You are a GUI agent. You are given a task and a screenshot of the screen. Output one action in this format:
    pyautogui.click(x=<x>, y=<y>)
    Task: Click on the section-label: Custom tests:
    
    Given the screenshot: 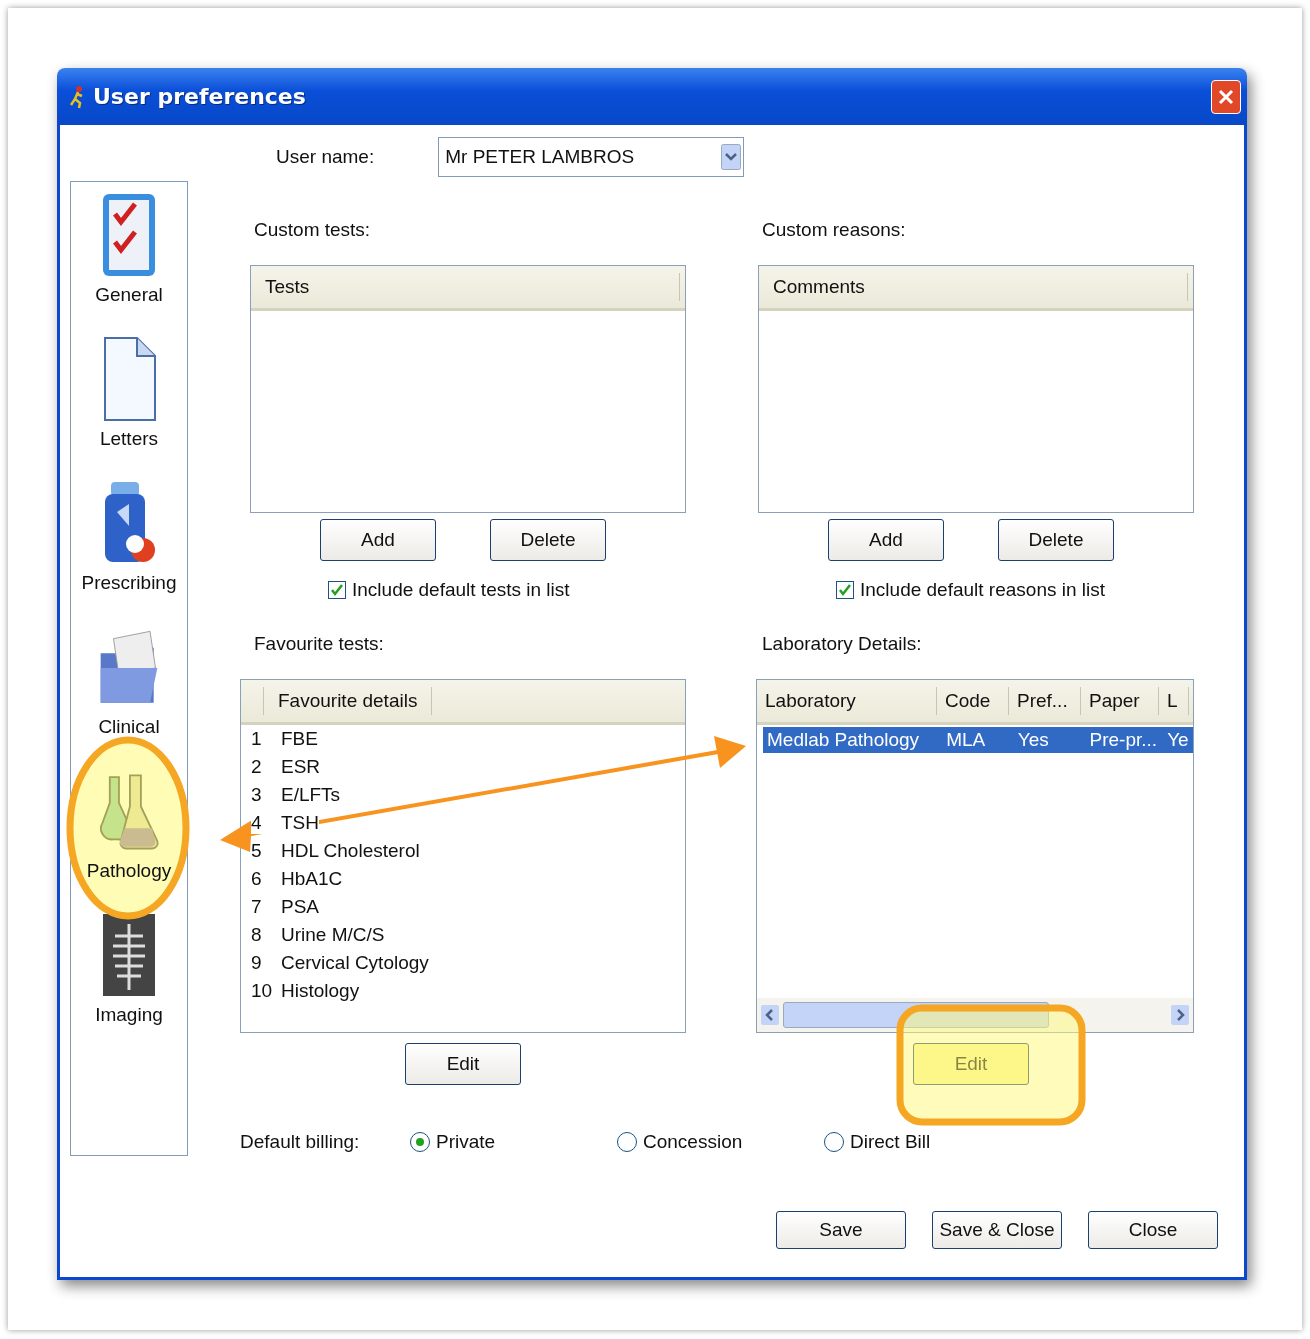 What is the action you would take?
    pyautogui.click(x=313, y=230)
    